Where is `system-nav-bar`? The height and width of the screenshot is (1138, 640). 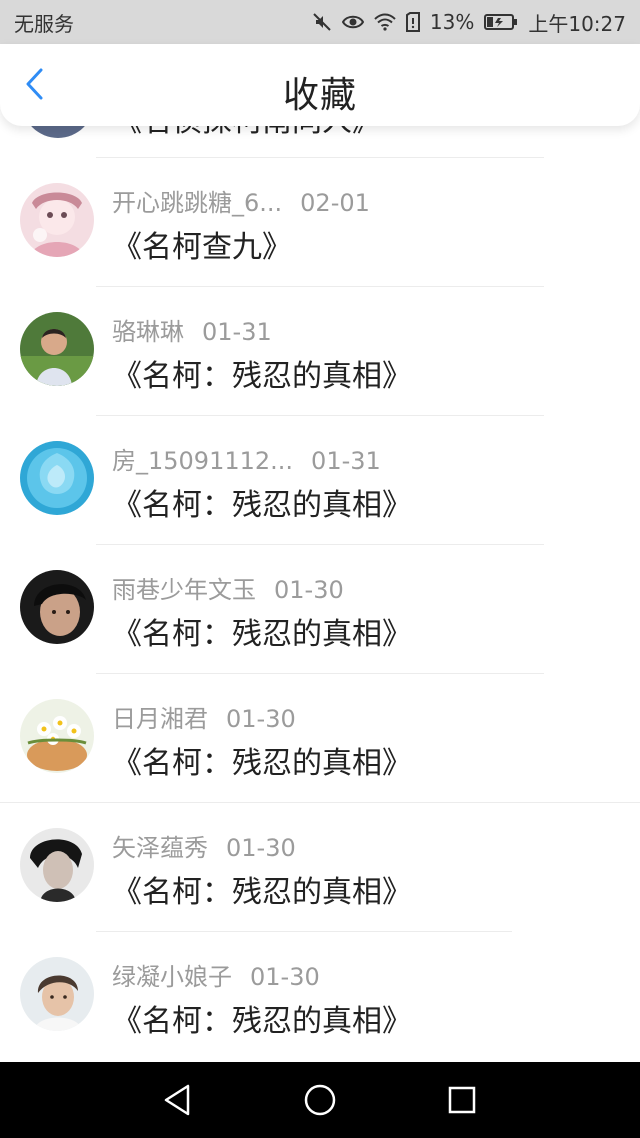
system-nav-bar is located at coordinates (320, 1100).